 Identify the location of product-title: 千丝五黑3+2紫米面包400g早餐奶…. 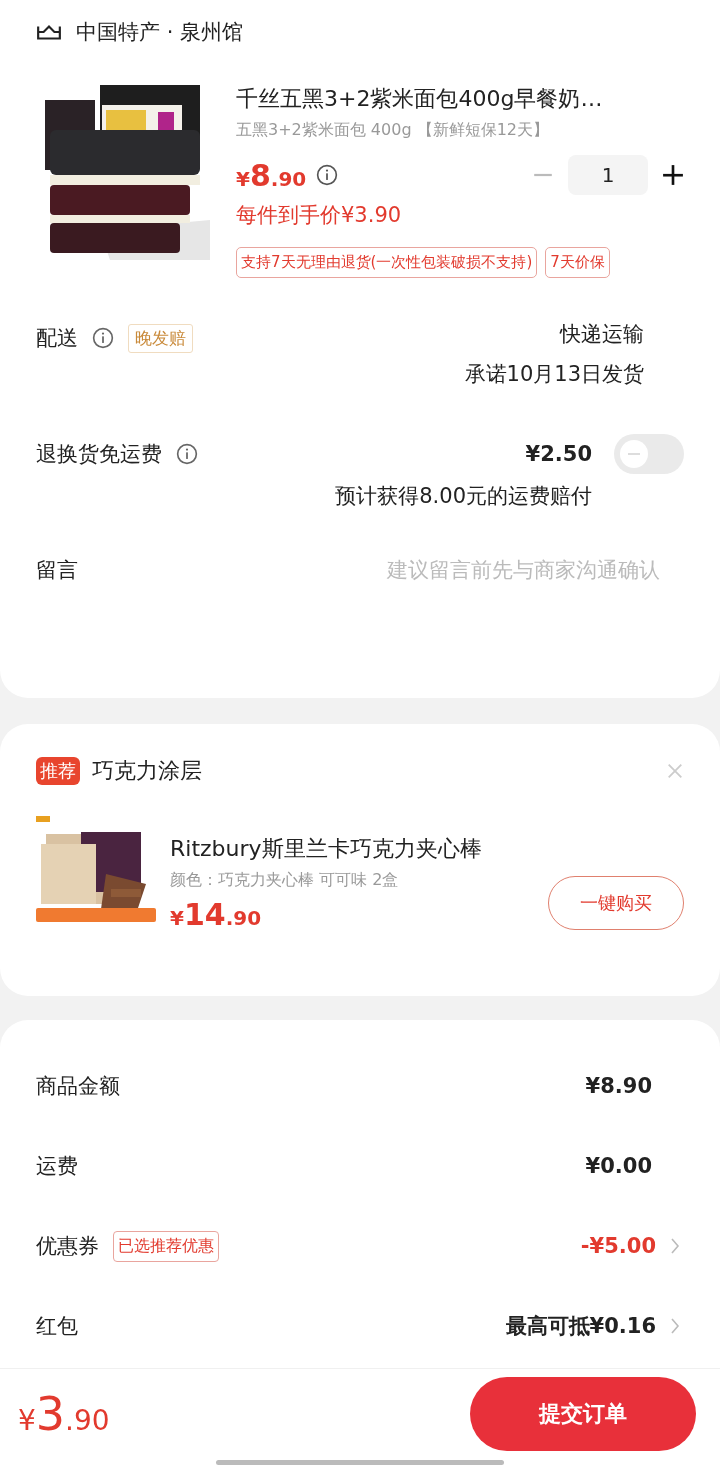
(460, 99).